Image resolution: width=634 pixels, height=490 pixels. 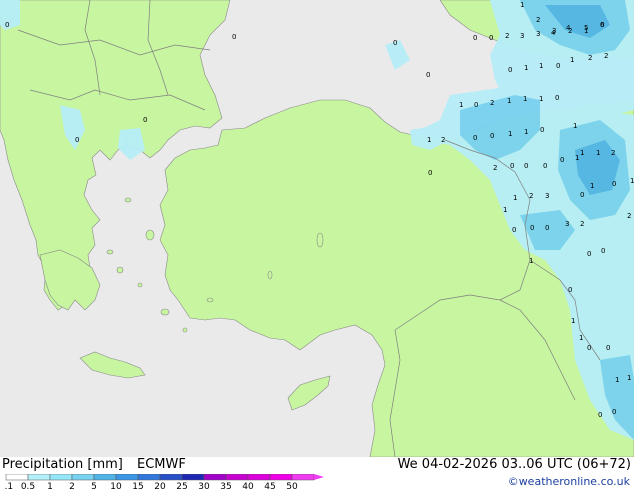 I want to click on legend-label: 20, so click(x=160, y=486).